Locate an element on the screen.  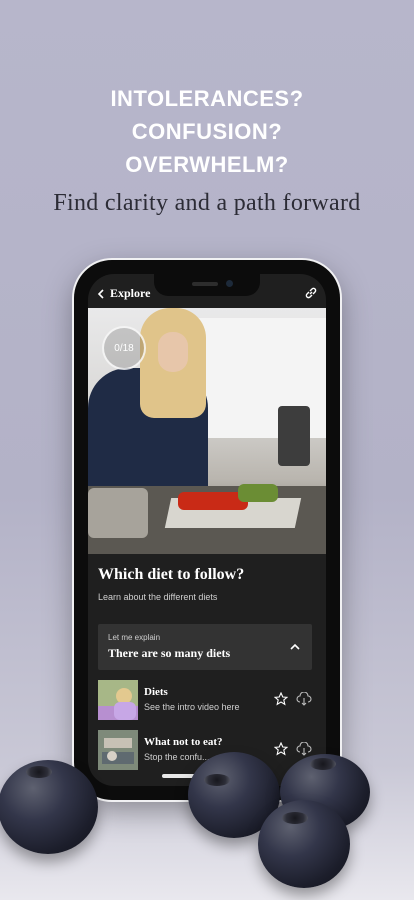
accordion-header: Let me explain There are so many diets is located at coordinates (205, 647).